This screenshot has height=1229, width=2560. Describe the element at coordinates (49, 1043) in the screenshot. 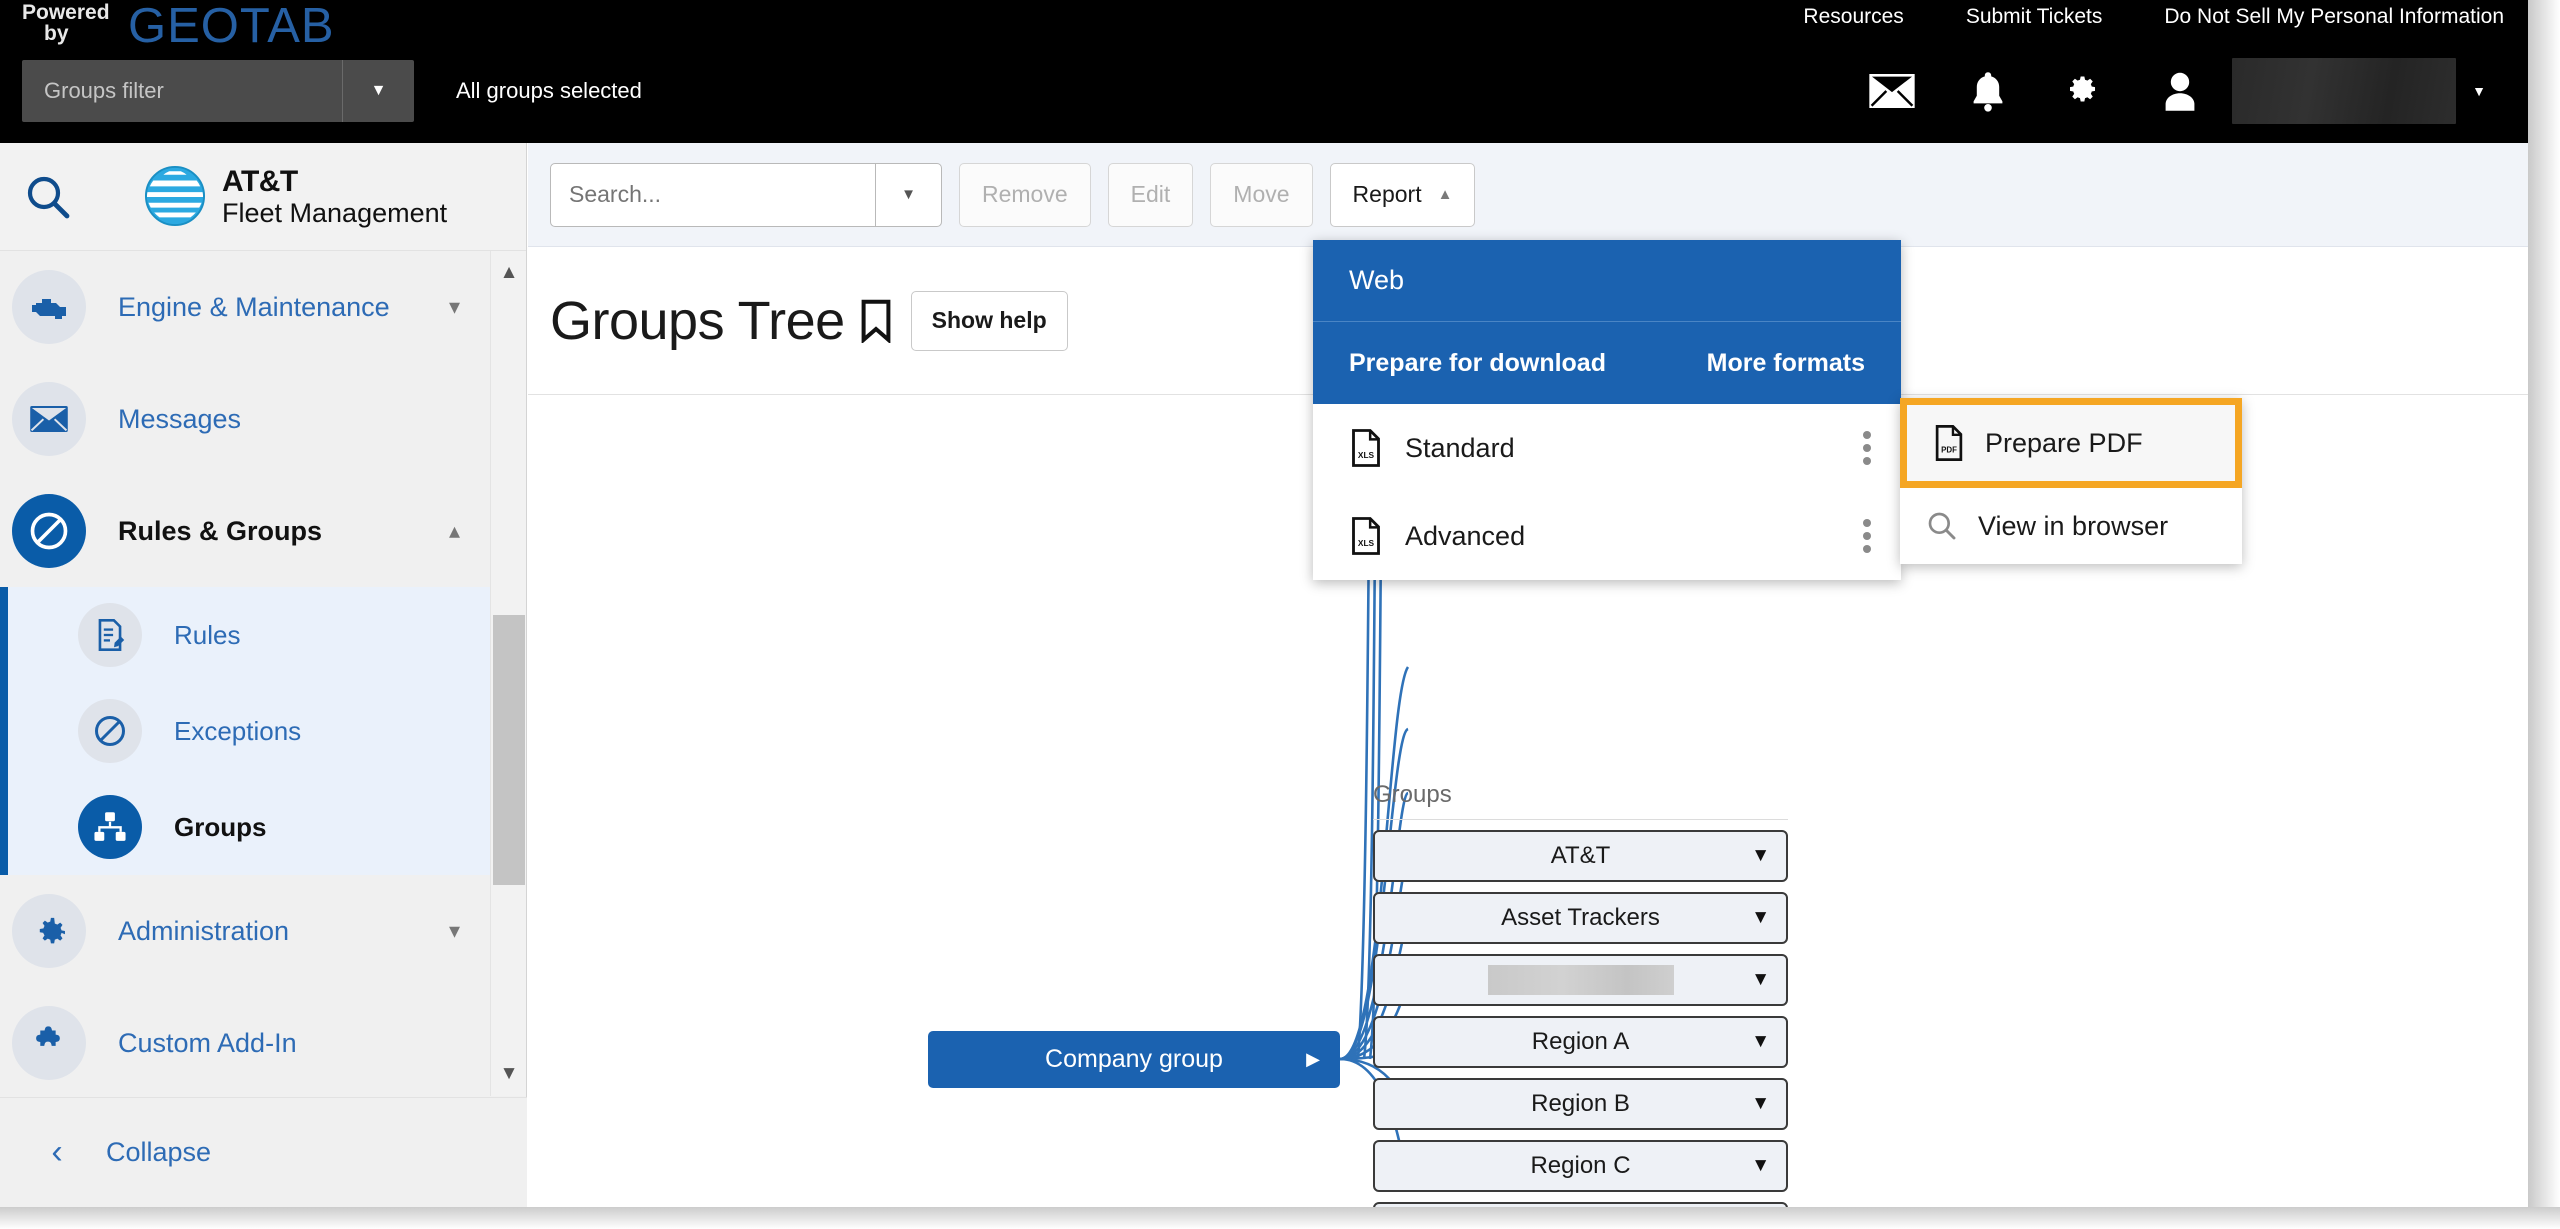

I see `puzzle-icon` at that location.